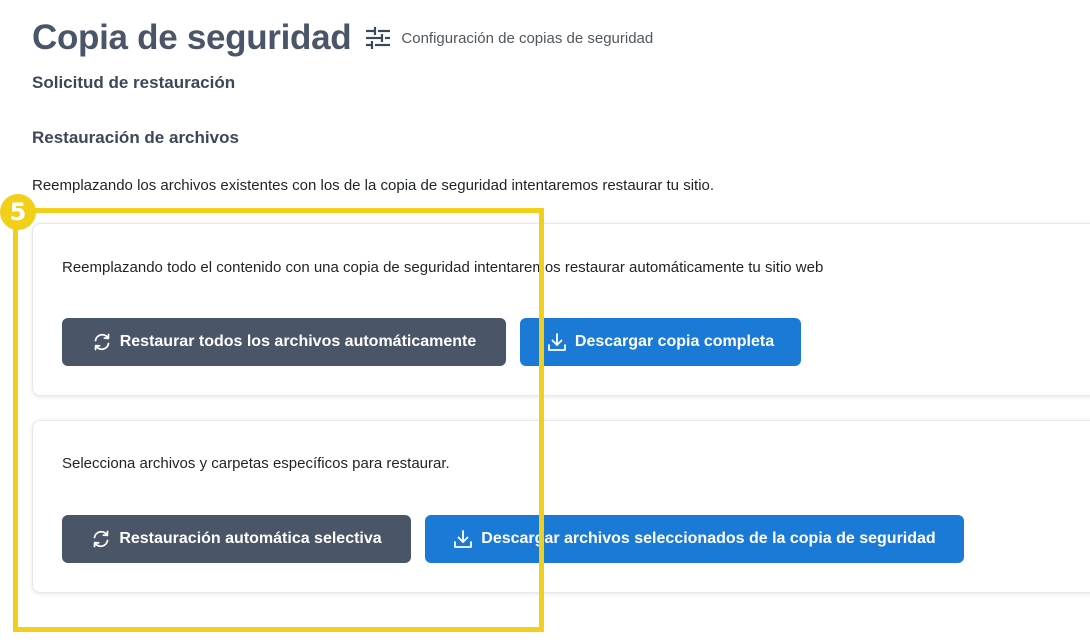  Describe the element at coordinates (135, 137) in the screenshot. I see `file-restore-heading: Restauración de archivos` at that location.